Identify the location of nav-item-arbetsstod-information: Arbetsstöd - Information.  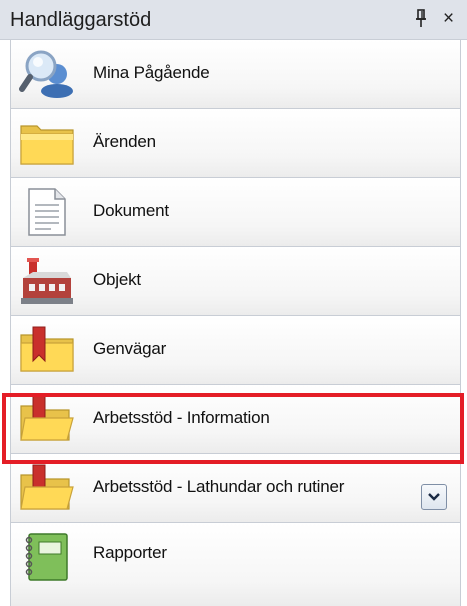
(235, 419).